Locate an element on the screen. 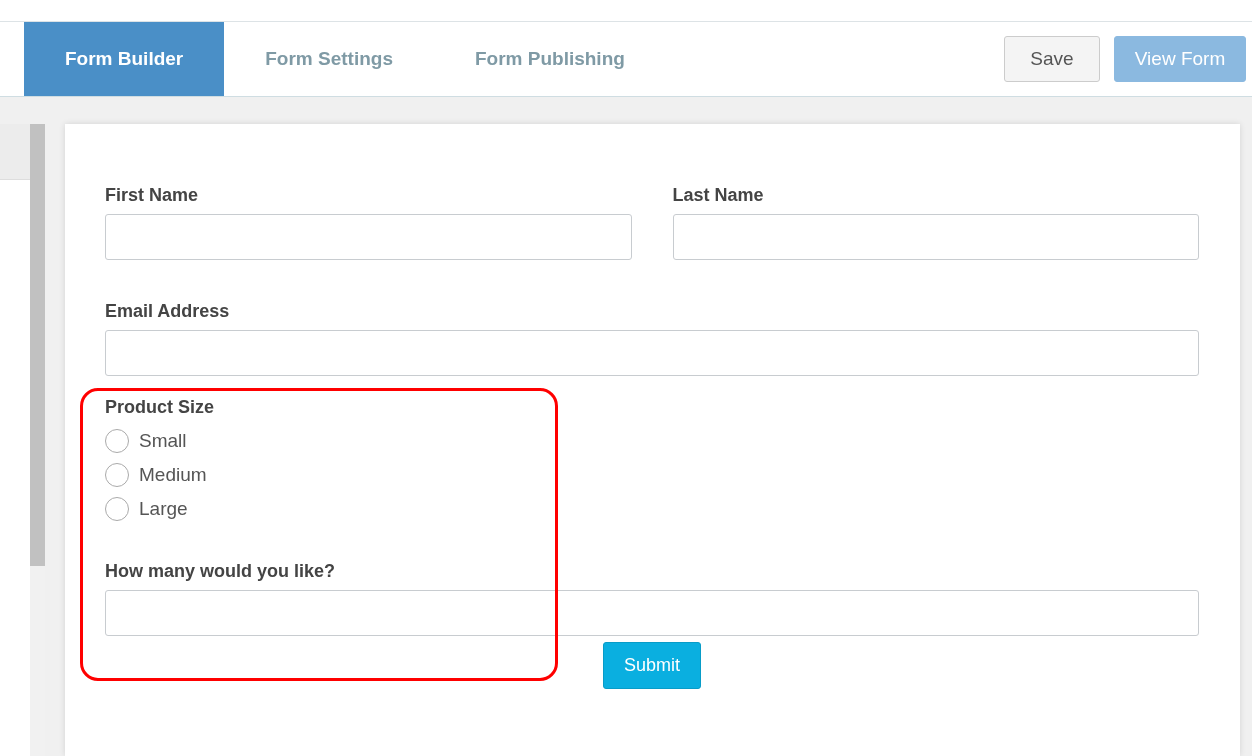 The image size is (1252, 756). field-label: Product Size is located at coordinates (160, 407).